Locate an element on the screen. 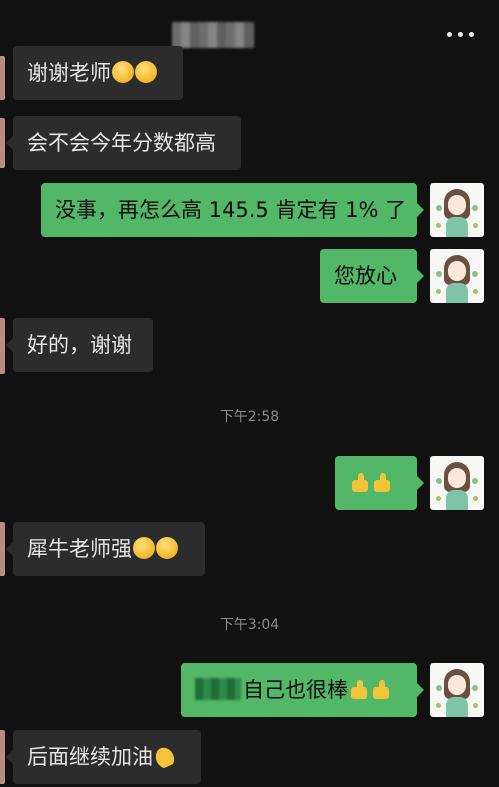 The height and width of the screenshot is (787, 499). message-bubble-incoming: 好的，谢谢 is located at coordinates (79, 345).